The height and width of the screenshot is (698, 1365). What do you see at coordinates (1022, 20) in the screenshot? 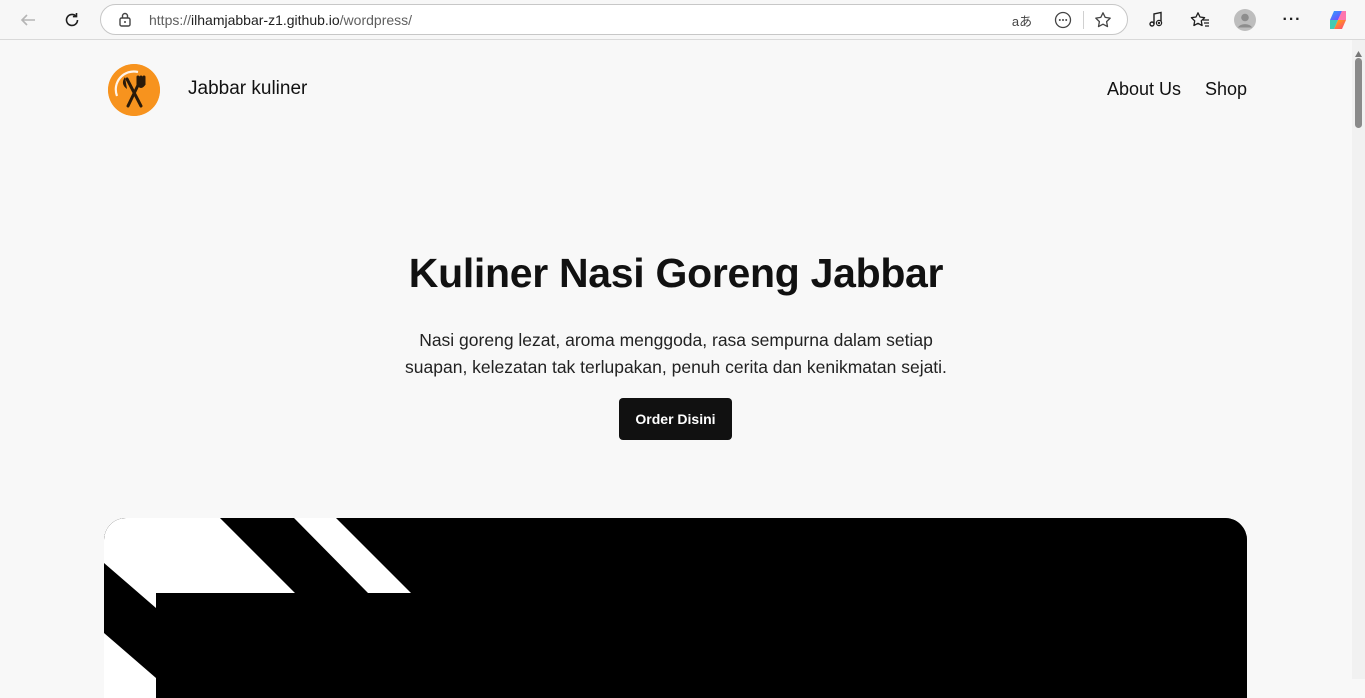
I see `read-aloud-icon: aあ` at bounding box center [1022, 20].